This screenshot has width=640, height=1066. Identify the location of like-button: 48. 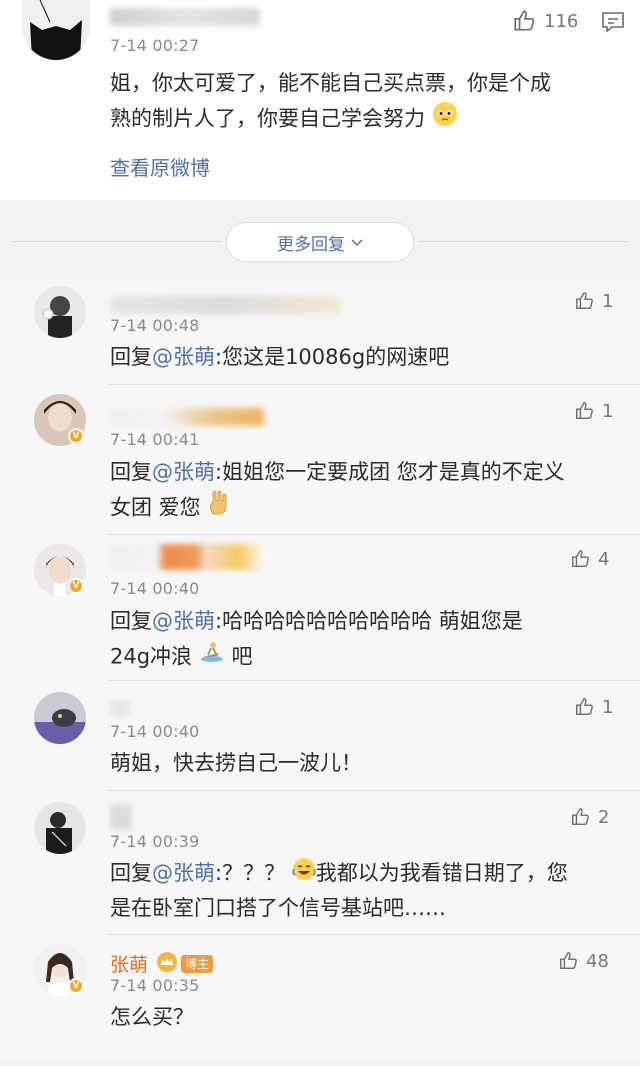
(583, 961).